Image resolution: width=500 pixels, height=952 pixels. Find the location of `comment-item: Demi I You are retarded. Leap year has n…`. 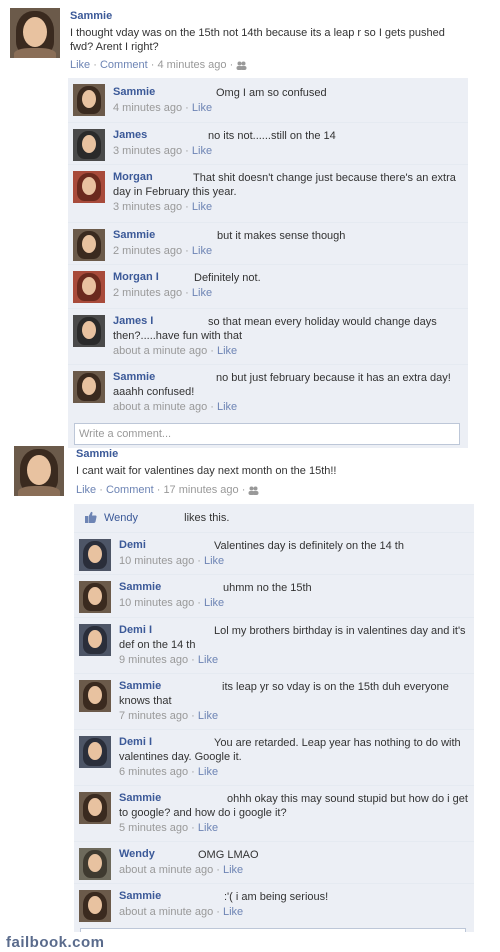

comment-item: Demi I You are retarded. Leap year has n… is located at coordinates (274, 757).